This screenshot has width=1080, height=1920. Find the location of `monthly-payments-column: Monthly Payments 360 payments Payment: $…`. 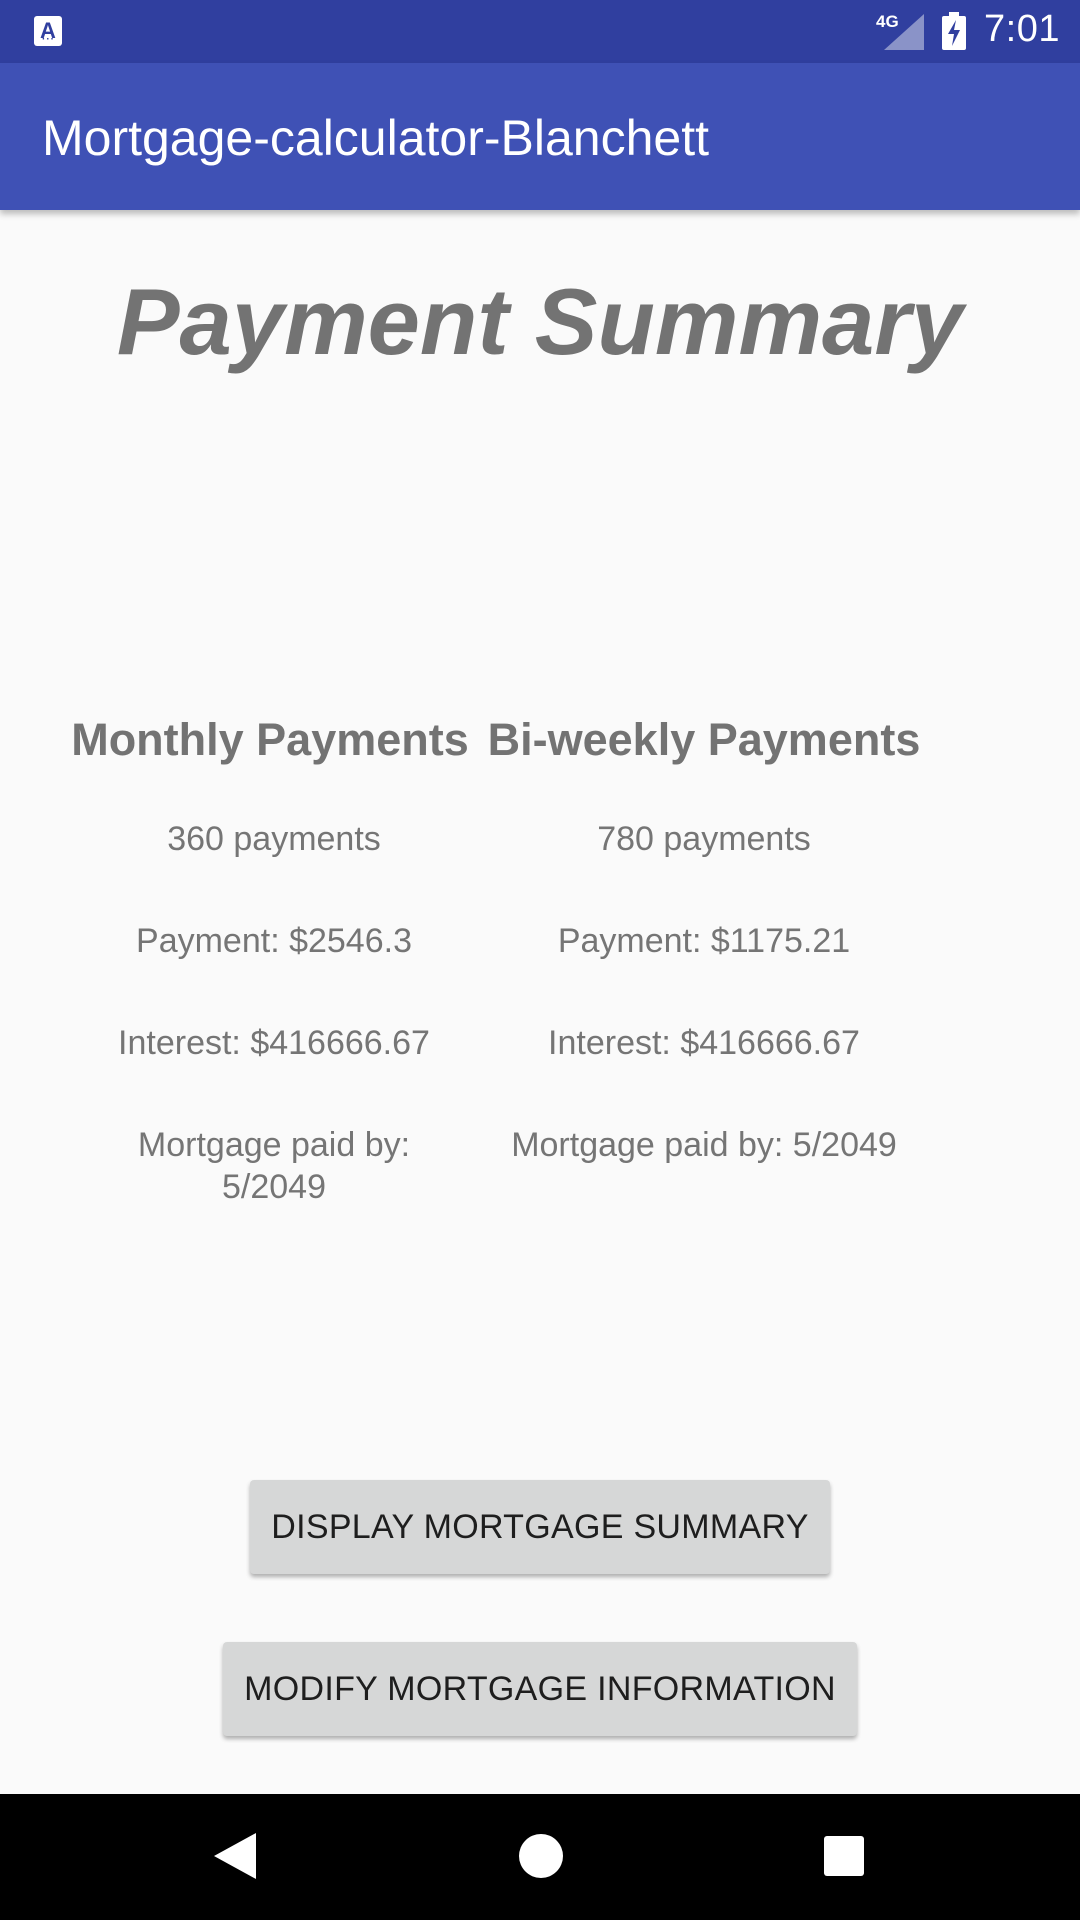

monthly-payments-column: Monthly Payments 360 payments Payment: $… is located at coordinates (272, 960).